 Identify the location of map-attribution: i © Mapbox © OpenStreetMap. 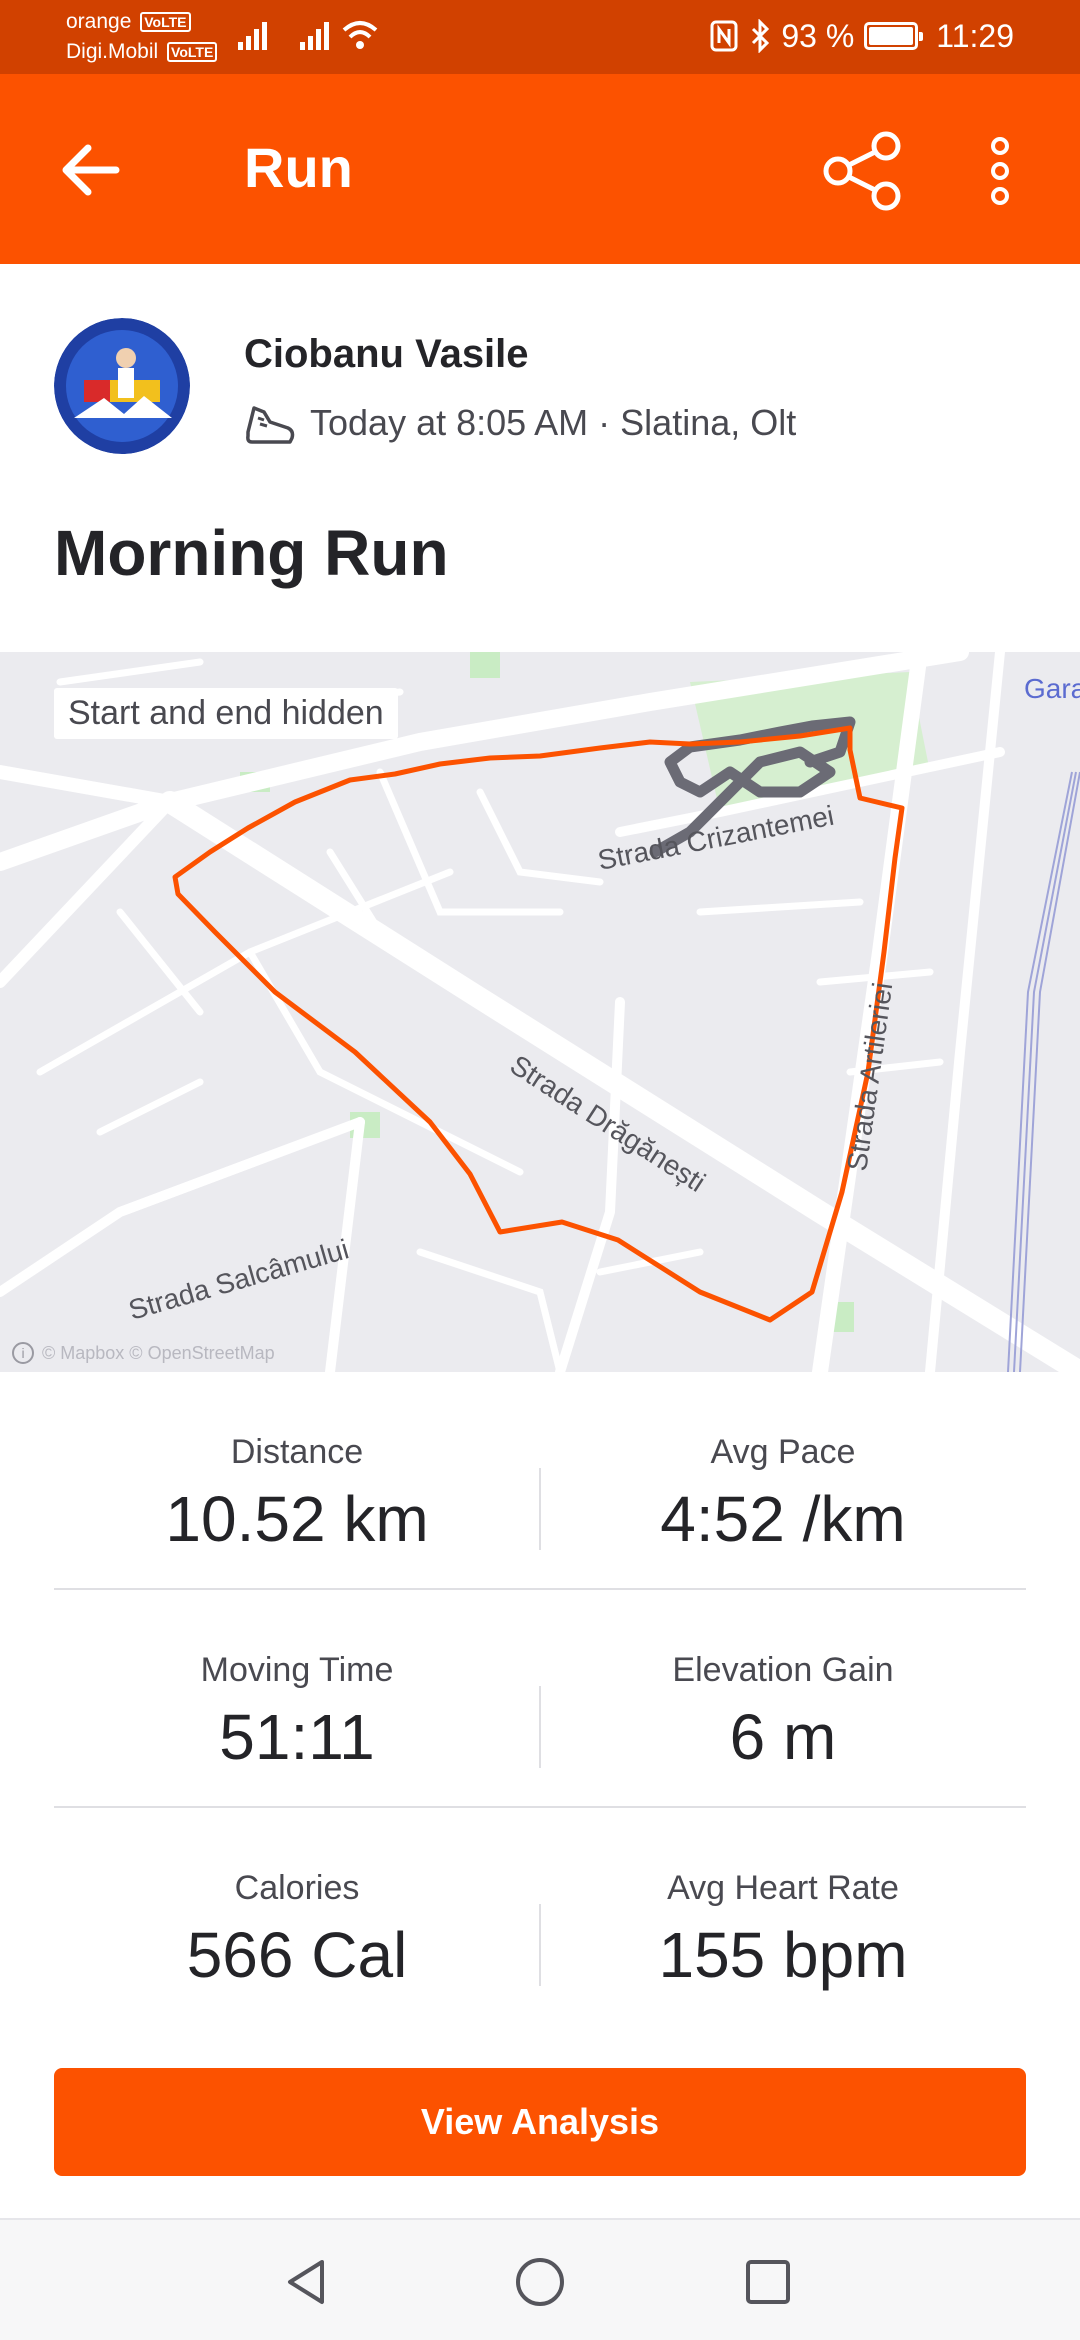
(143, 1353).